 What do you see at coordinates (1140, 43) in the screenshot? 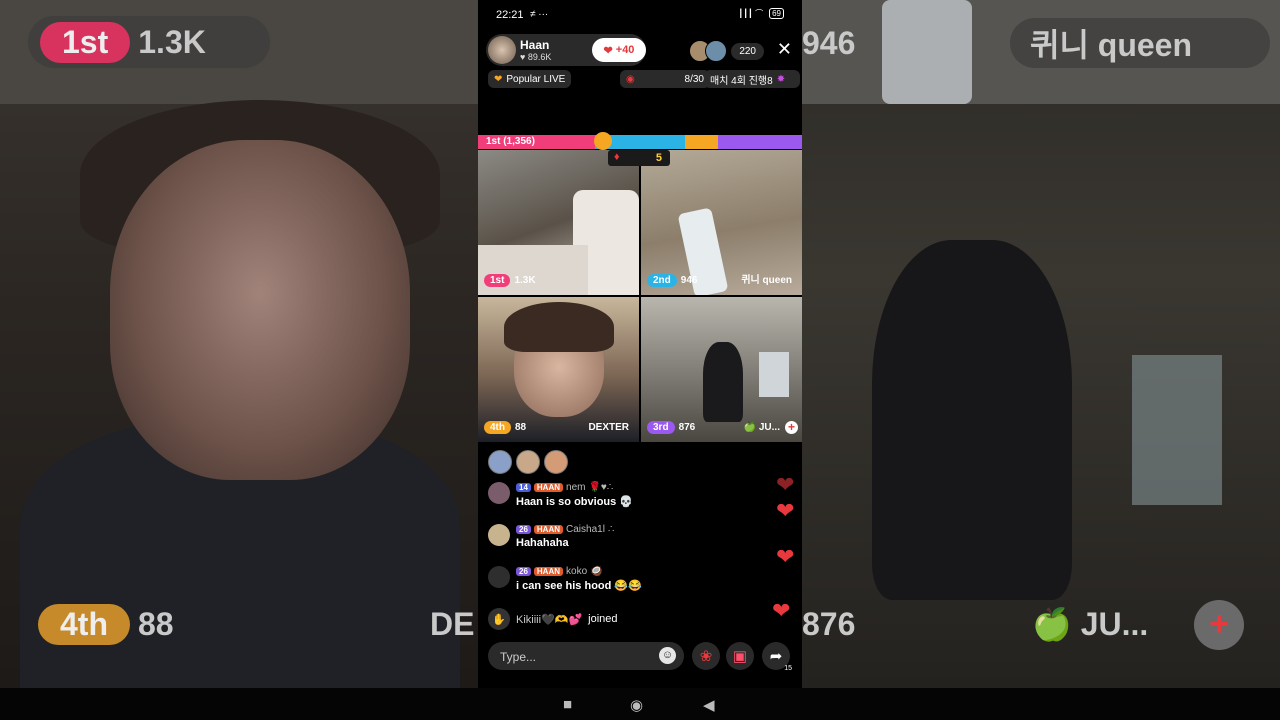
I see `background-right-name: 퀴니 queen` at bounding box center [1140, 43].